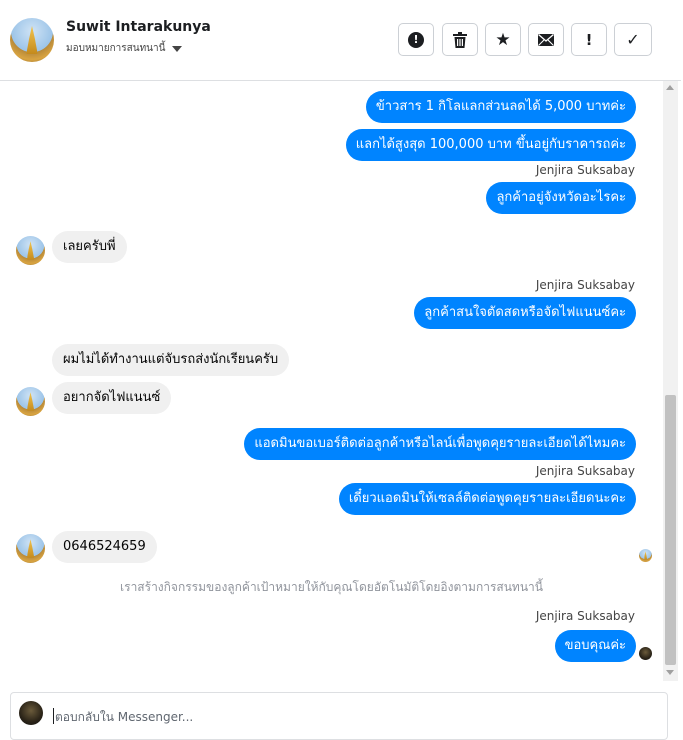 Image resolution: width=683 pixels, height=740 pixels. I want to click on done-button: ✓, so click(633, 39).